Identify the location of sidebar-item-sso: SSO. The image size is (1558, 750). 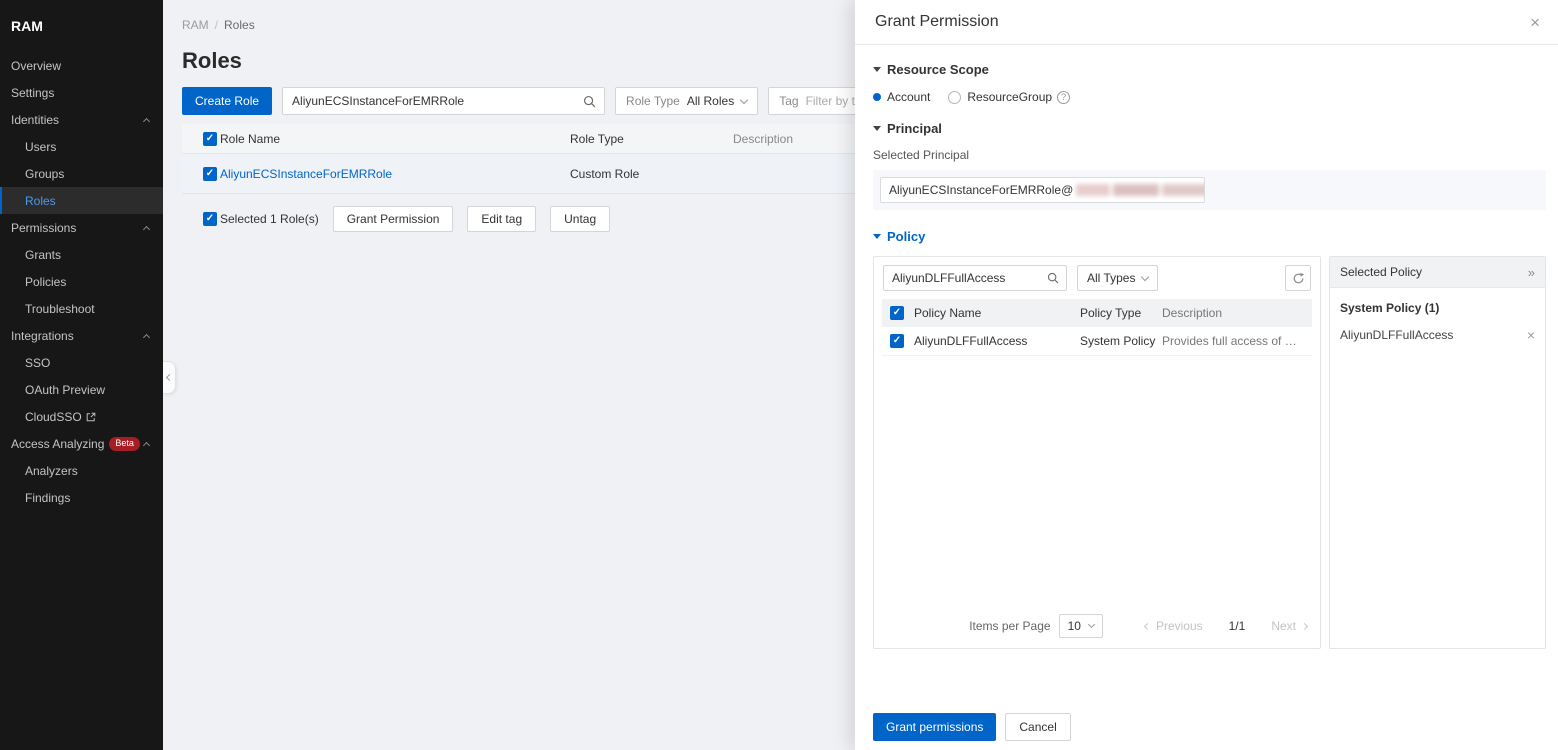
(81, 362).